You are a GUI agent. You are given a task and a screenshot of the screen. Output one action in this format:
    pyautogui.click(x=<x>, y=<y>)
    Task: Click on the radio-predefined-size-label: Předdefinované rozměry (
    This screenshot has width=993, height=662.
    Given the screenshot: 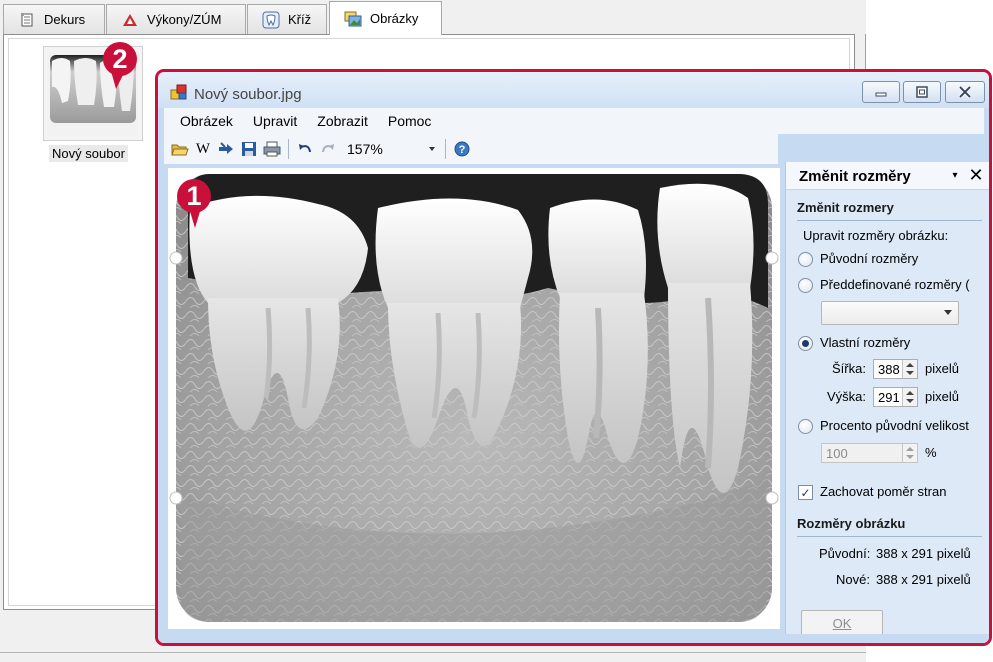 What is the action you would take?
    pyautogui.click(x=895, y=284)
    